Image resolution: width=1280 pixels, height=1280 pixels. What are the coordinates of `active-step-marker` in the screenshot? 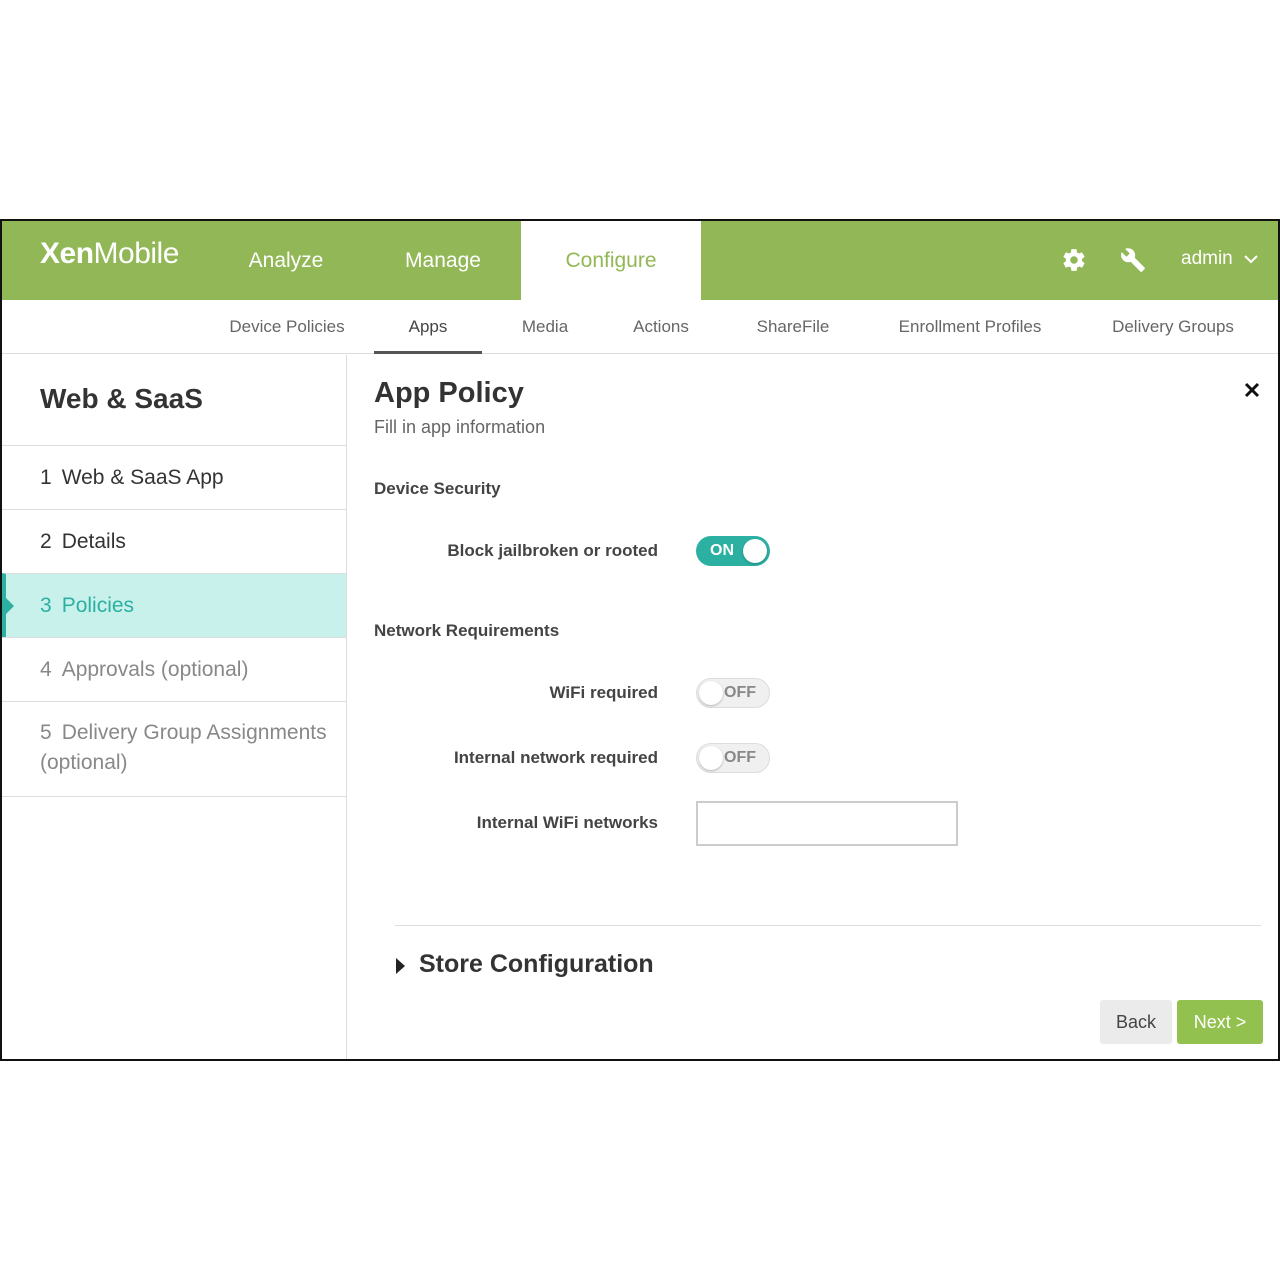 It's located at (10, 606).